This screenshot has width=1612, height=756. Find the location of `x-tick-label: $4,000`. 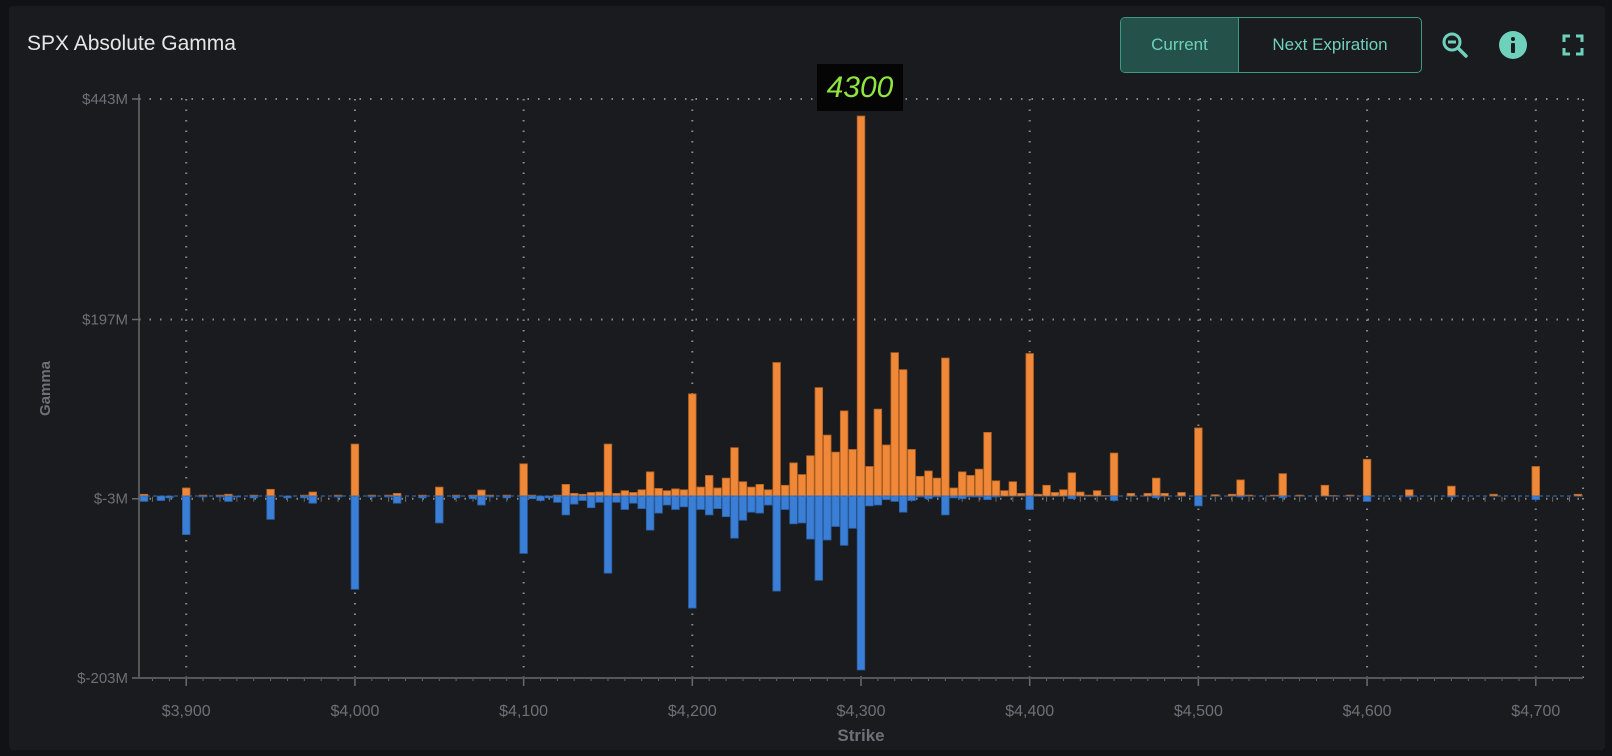

x-tick-label: $4,000 is located at coordinates (354, 711).